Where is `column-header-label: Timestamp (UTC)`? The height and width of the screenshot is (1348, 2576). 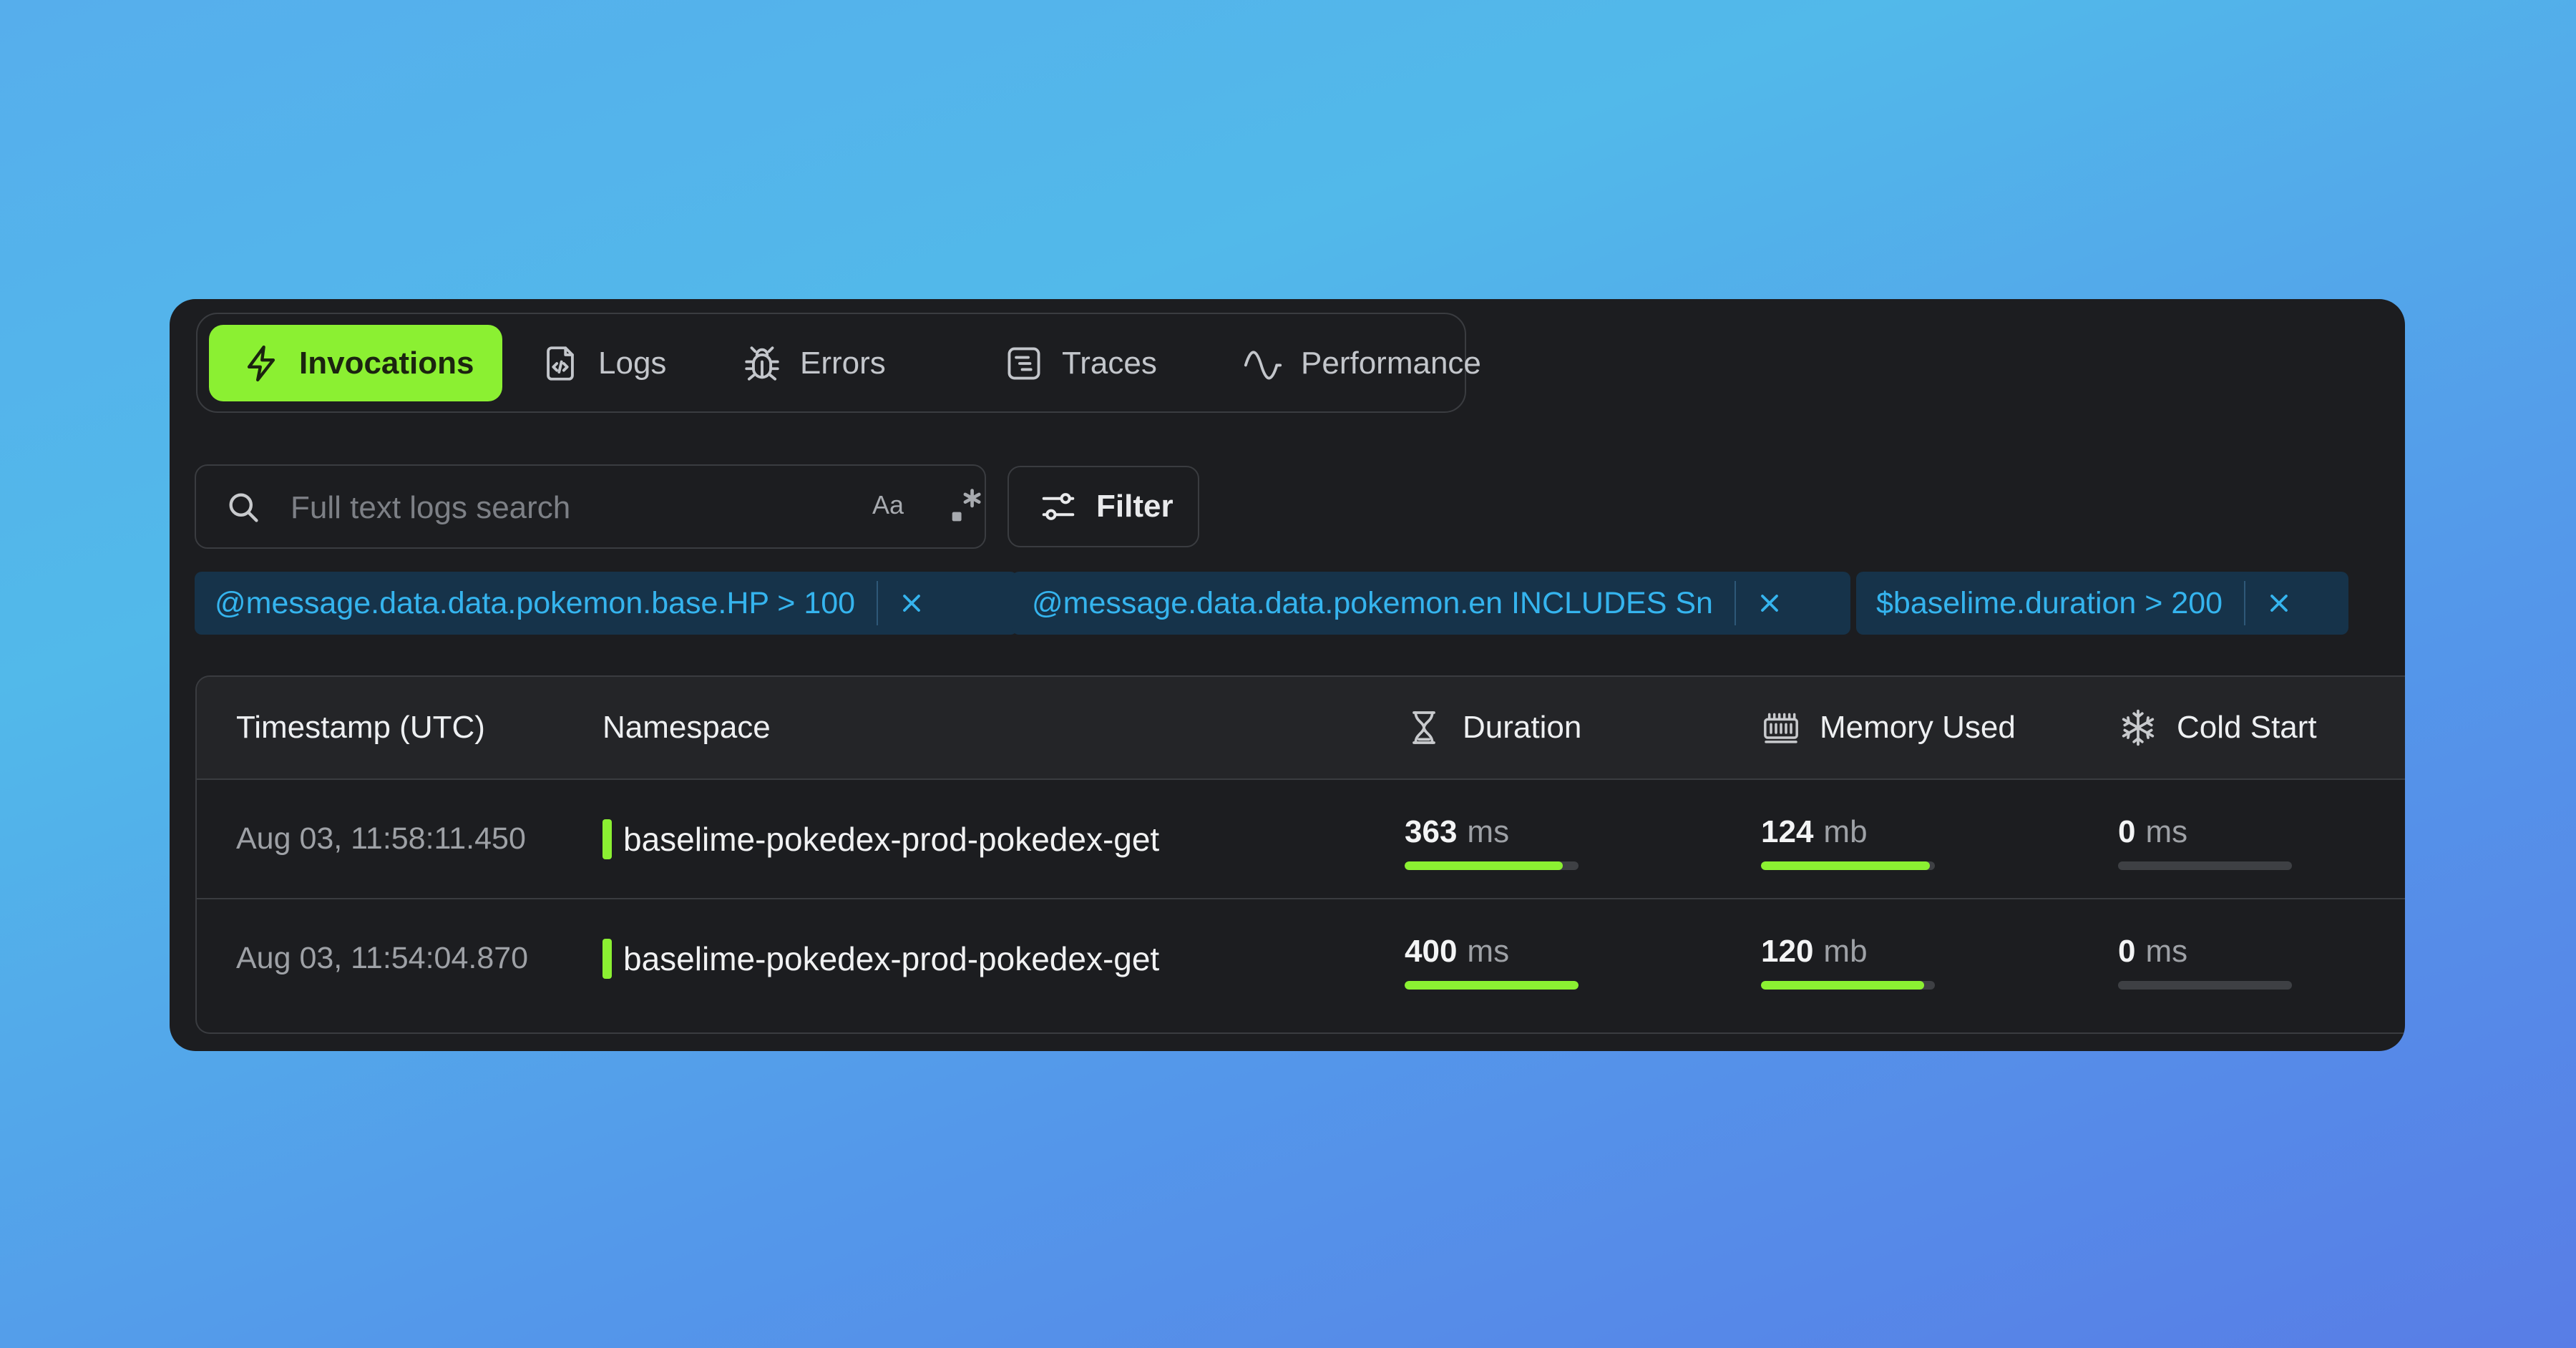
column-header-label: Timestamp (UTC) is located at coordinates (360, 727).